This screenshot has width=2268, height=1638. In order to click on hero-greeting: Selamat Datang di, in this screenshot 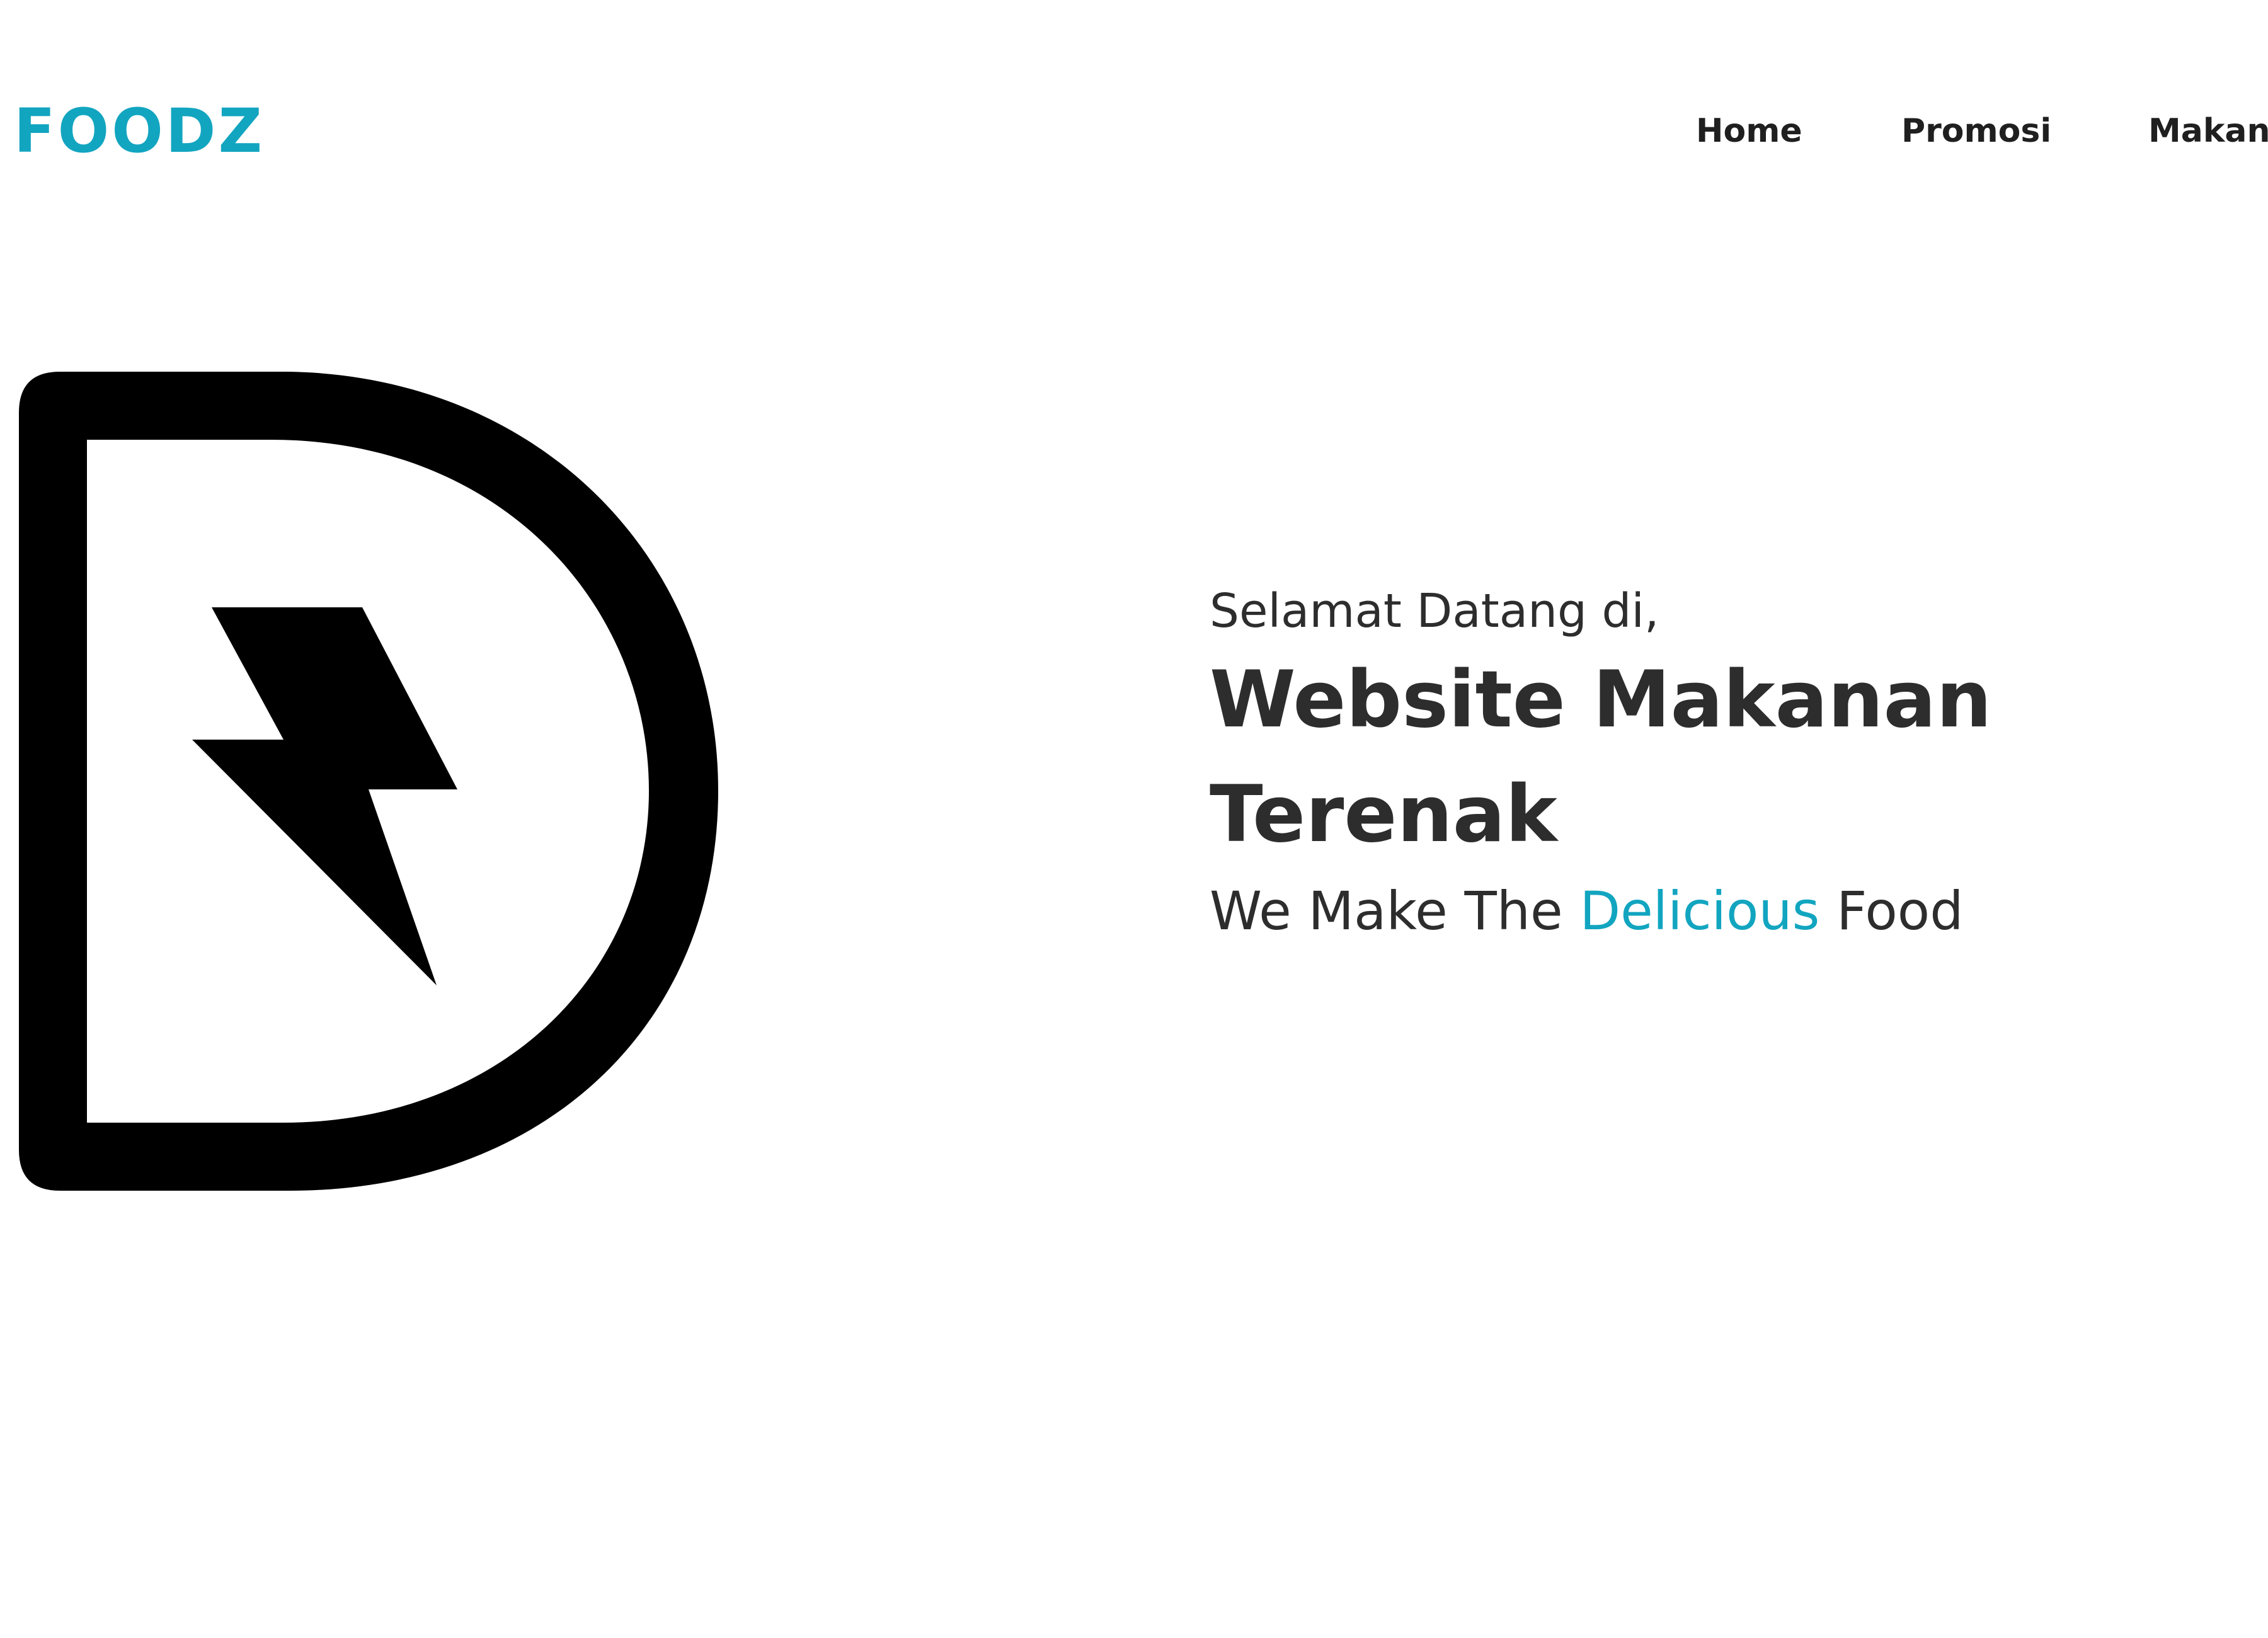, I will do `click(1434, 611)`.